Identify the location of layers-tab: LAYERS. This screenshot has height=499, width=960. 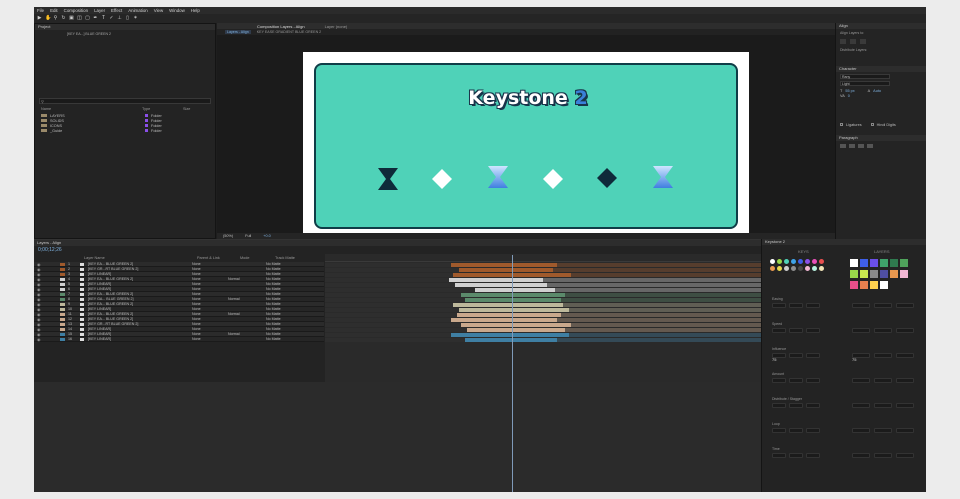
(882, 251).